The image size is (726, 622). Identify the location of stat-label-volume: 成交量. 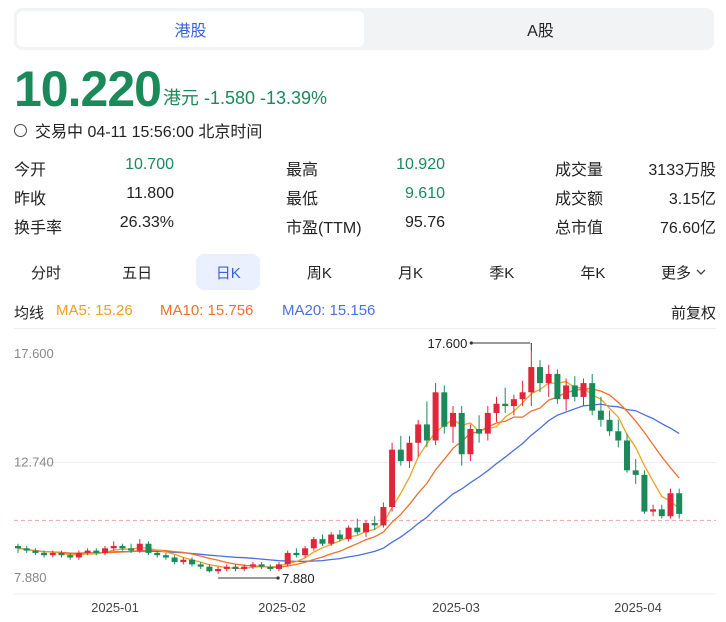
(579, 170).